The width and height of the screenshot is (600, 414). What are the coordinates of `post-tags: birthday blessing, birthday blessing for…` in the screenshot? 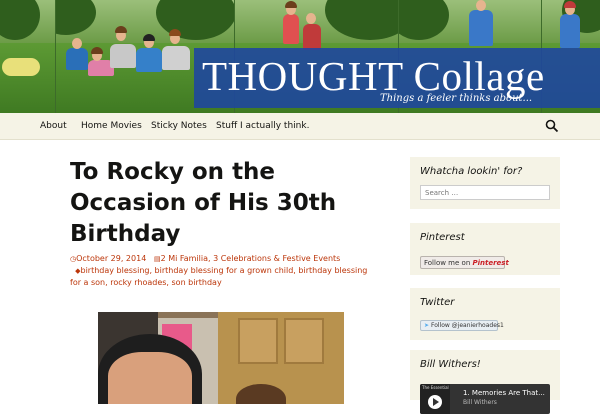 It's located at (218, 276).